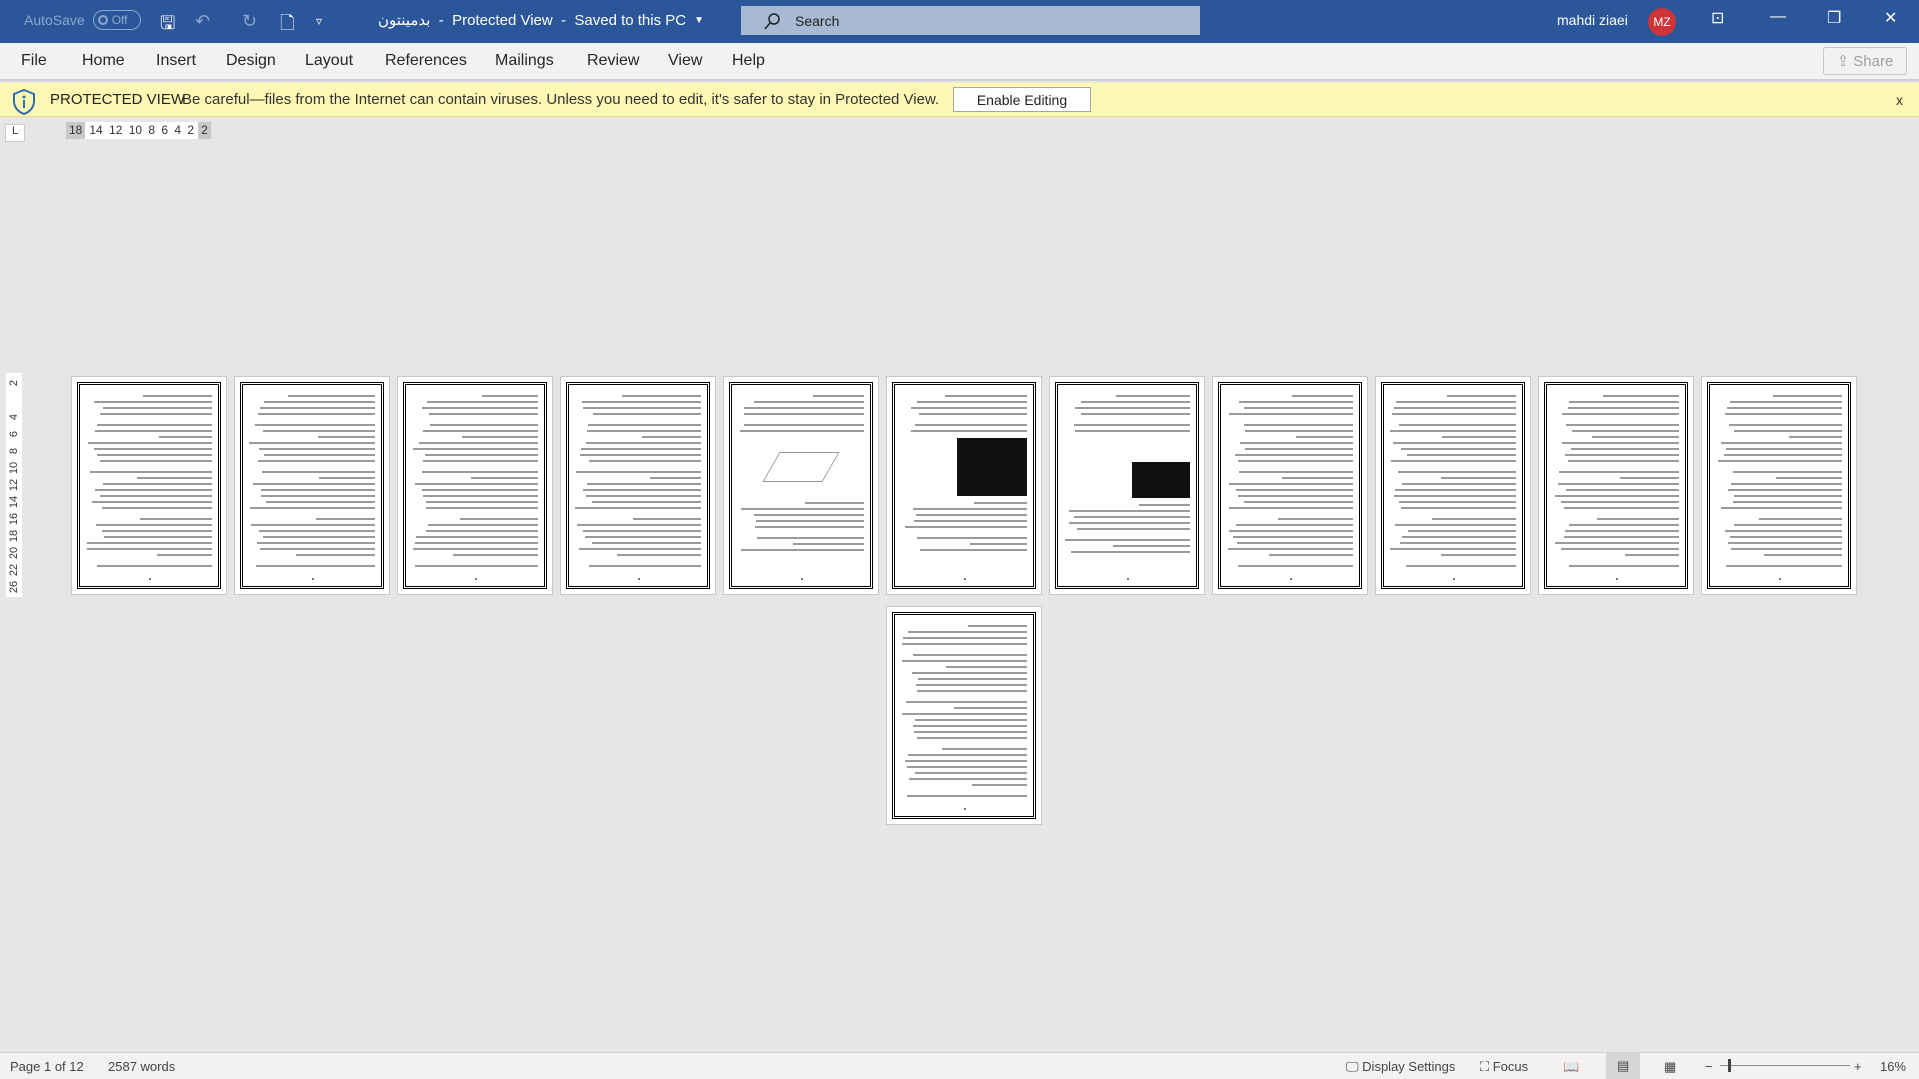  I want to click on page-count: Page 1 of 12, so click(47, 1066).